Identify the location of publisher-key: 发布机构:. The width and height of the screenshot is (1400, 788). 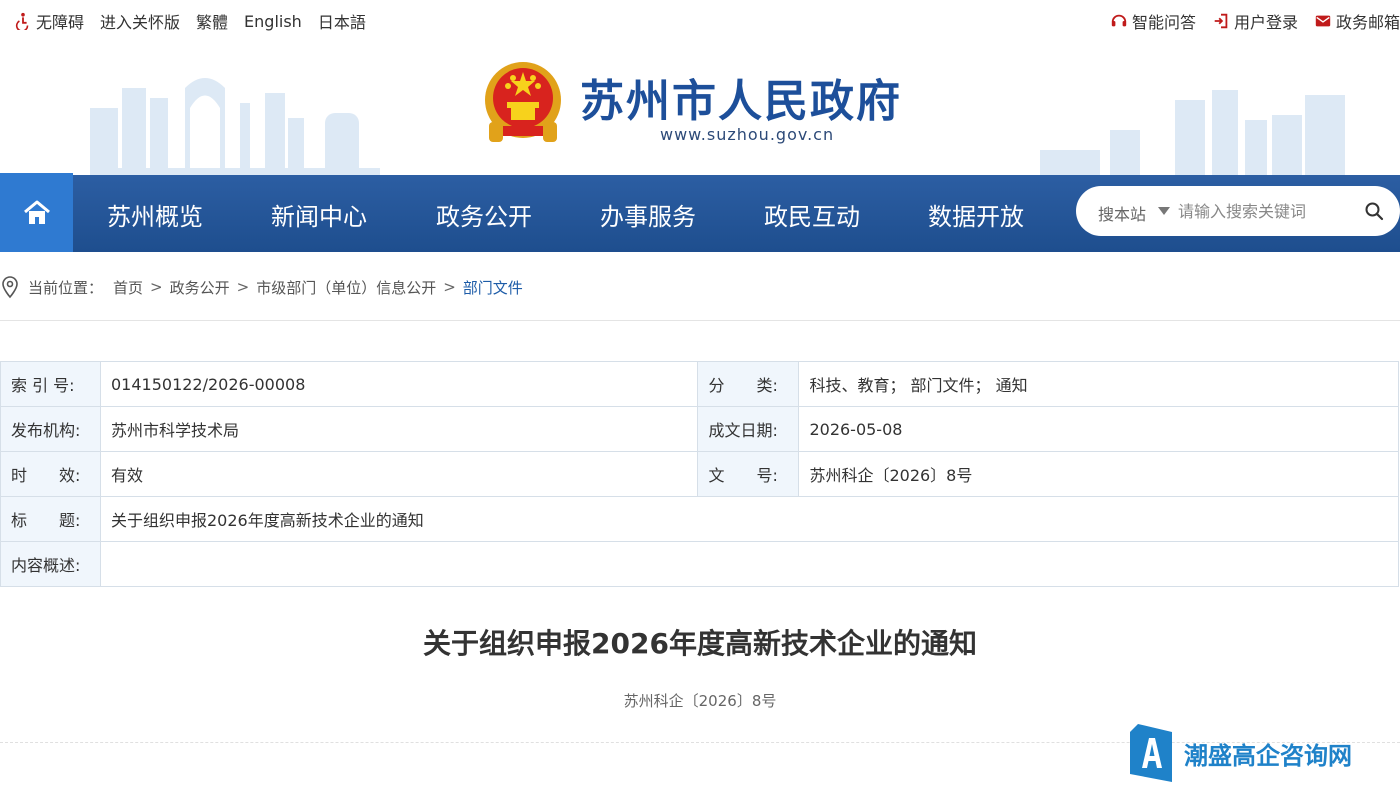
(50, 429).